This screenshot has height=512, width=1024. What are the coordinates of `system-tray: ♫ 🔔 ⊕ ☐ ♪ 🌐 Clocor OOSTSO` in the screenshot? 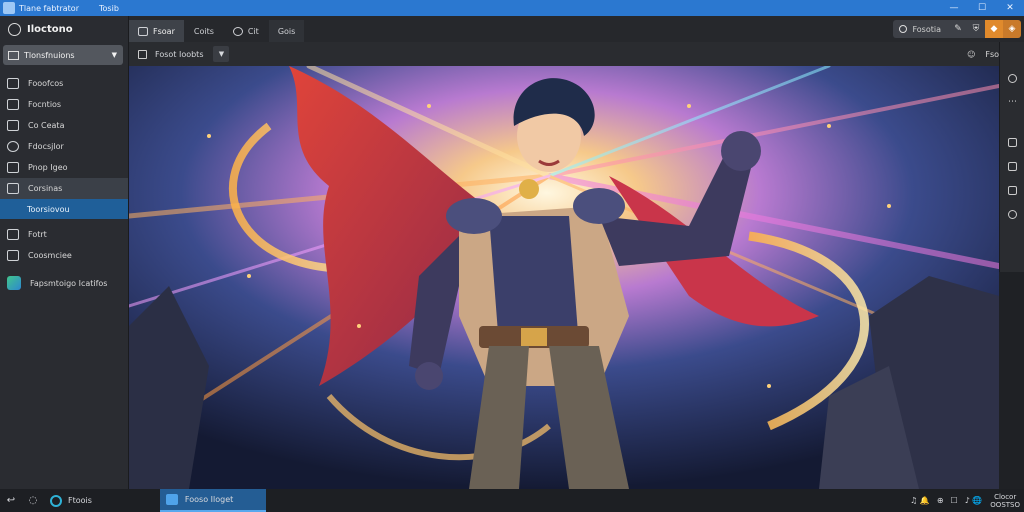 It's located at (961, 501).